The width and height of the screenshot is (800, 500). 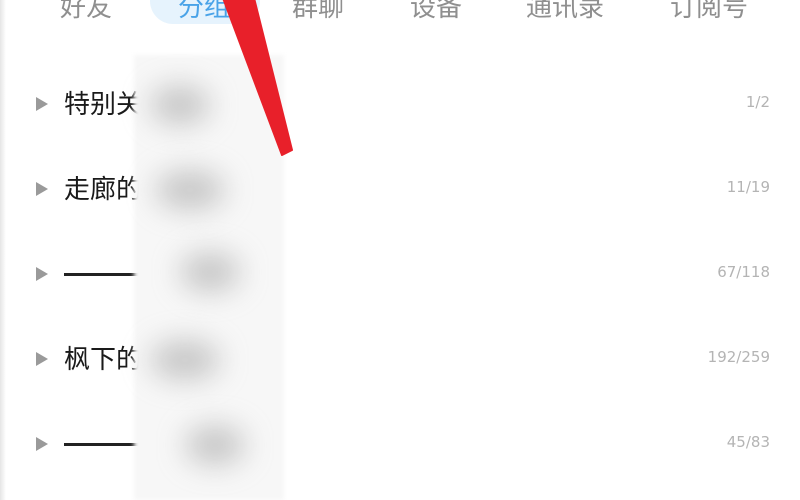 What do you see at coordinates (318, 16) in the screenshot?
I see `tab-group-chats: 群聊` at bounding box center [318, 16].